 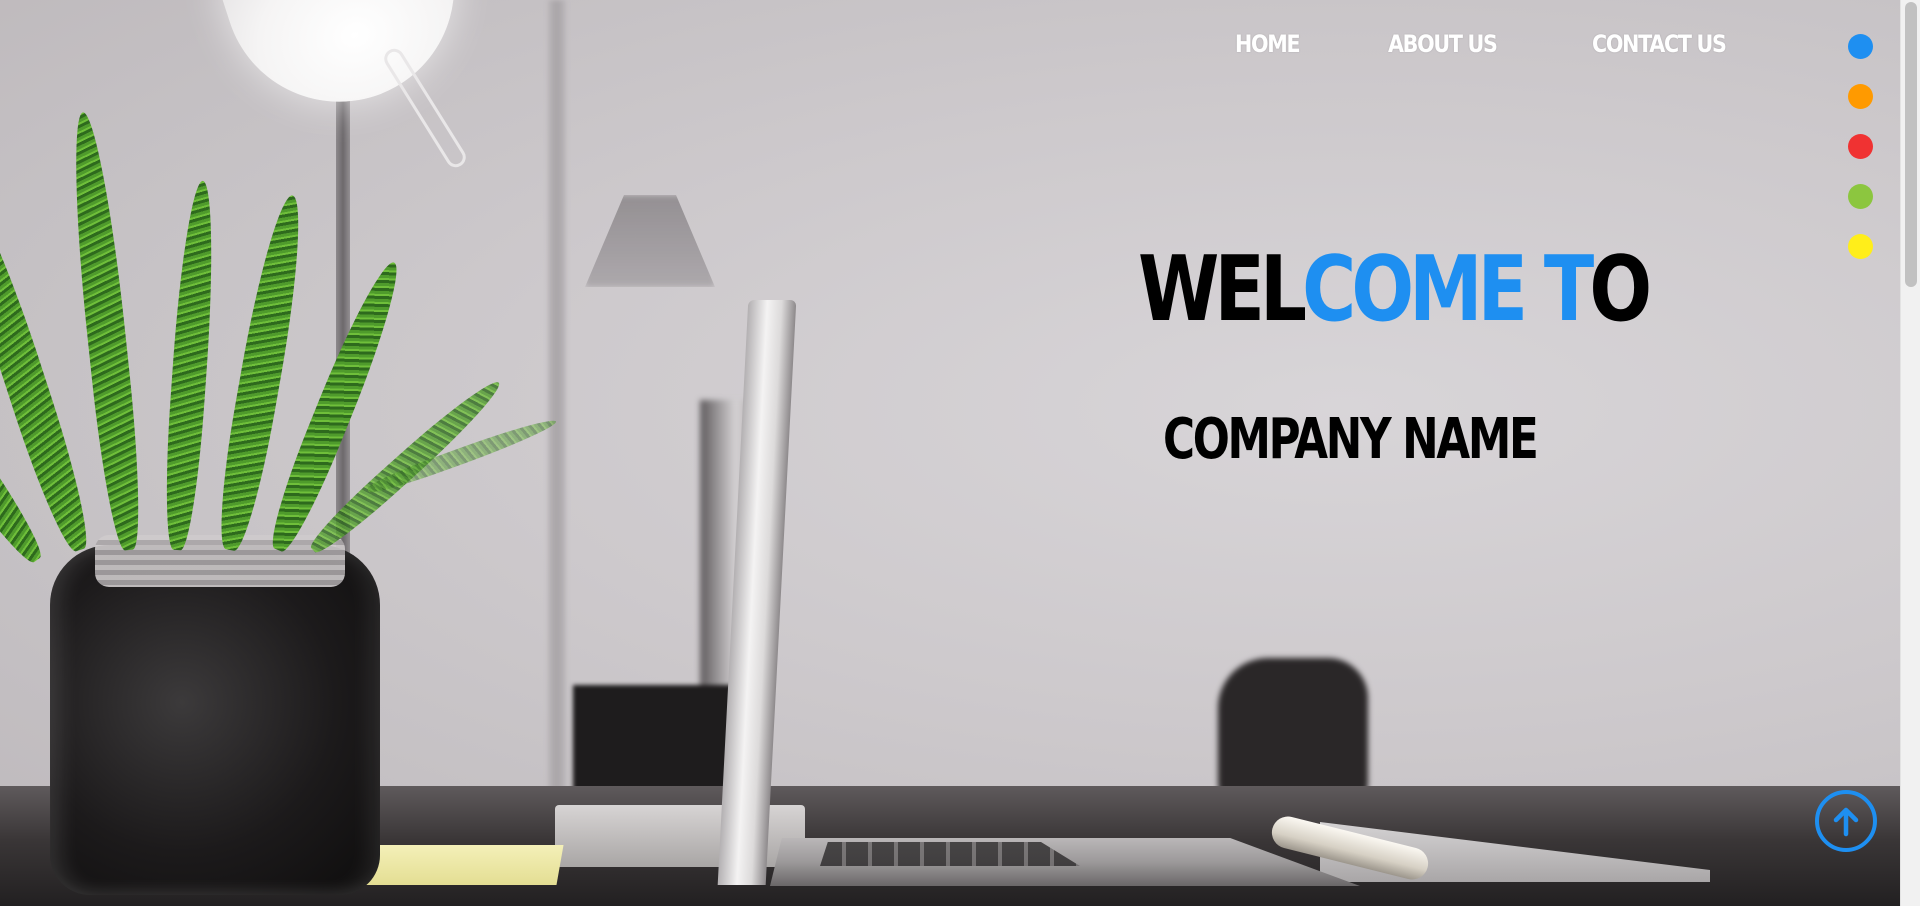 I want to click on hero-title: WELCOME TO, so click(x=1395, y=290).